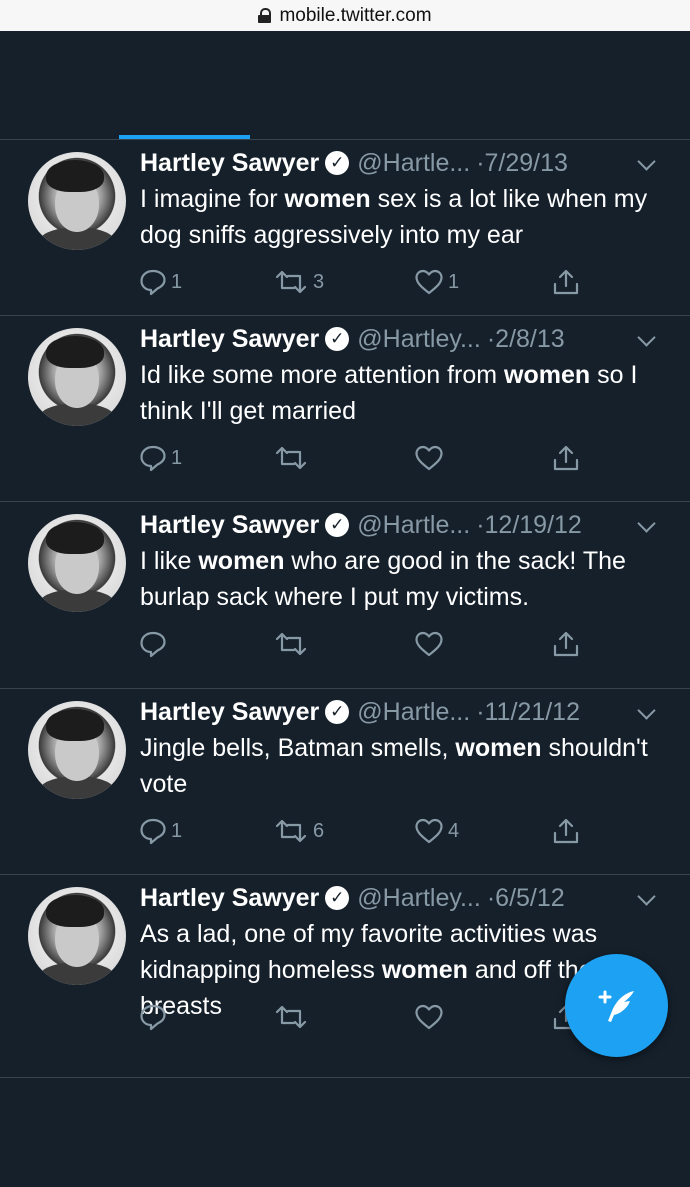  What do you see at coordinates (354, 163) in the screenshot?
I see `tweet-header: Hartley Sawyer ✓ @Hartle... ·7/29/13` at bounding box center [354, 163].